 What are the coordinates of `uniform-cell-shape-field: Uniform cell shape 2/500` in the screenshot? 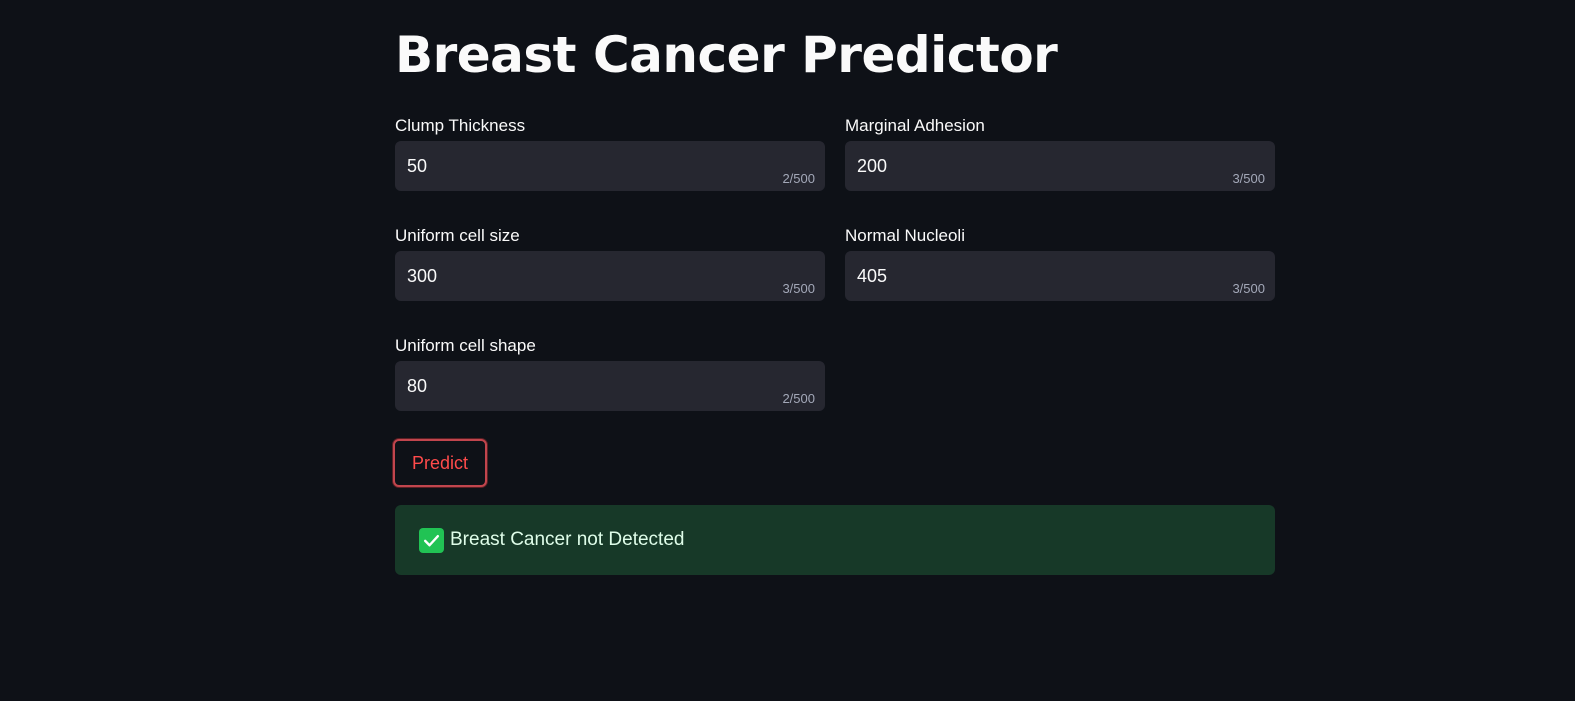 It's located at (610, 373).